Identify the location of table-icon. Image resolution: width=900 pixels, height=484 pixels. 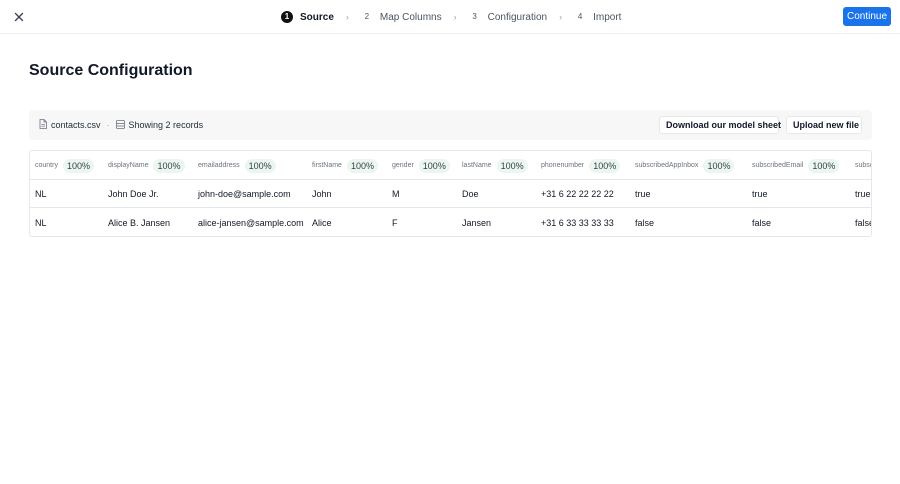
(122, 125).